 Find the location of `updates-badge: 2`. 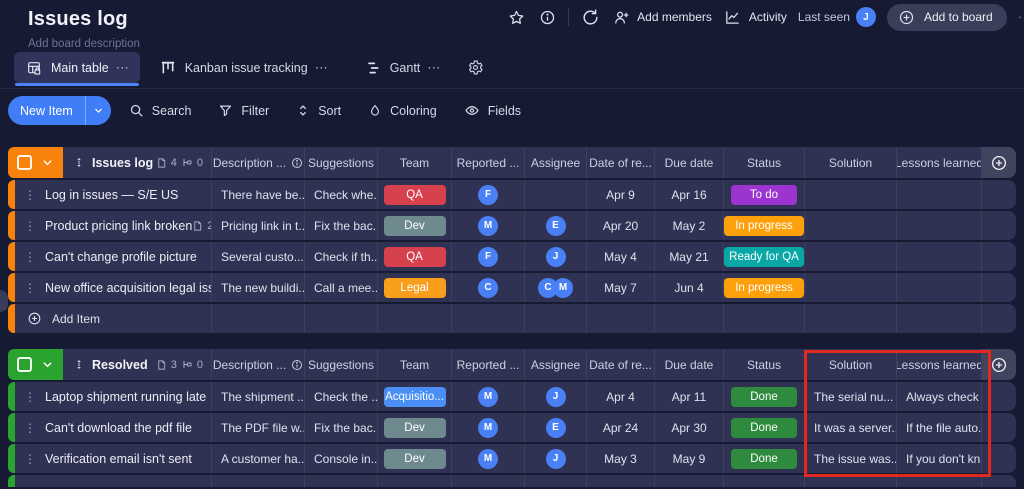

updates-badge: 2 is located at coordinates (201, 226).